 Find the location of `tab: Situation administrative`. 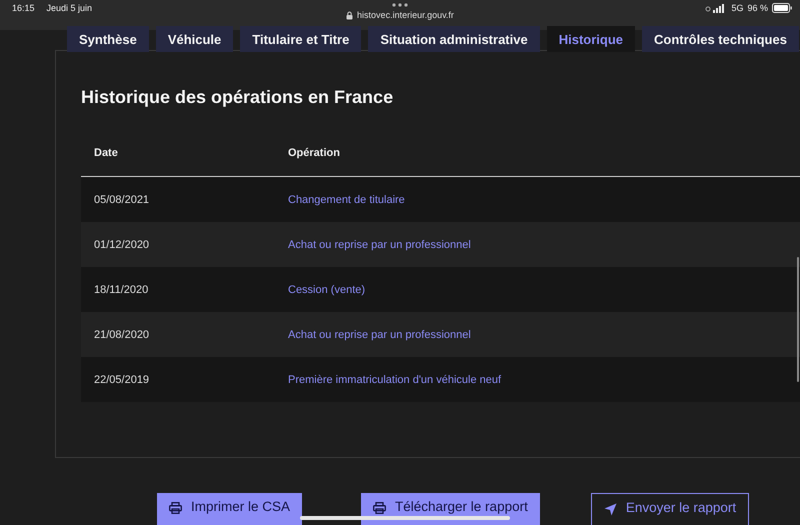

tab: Situation administrative is located at coordinates (454, 39).